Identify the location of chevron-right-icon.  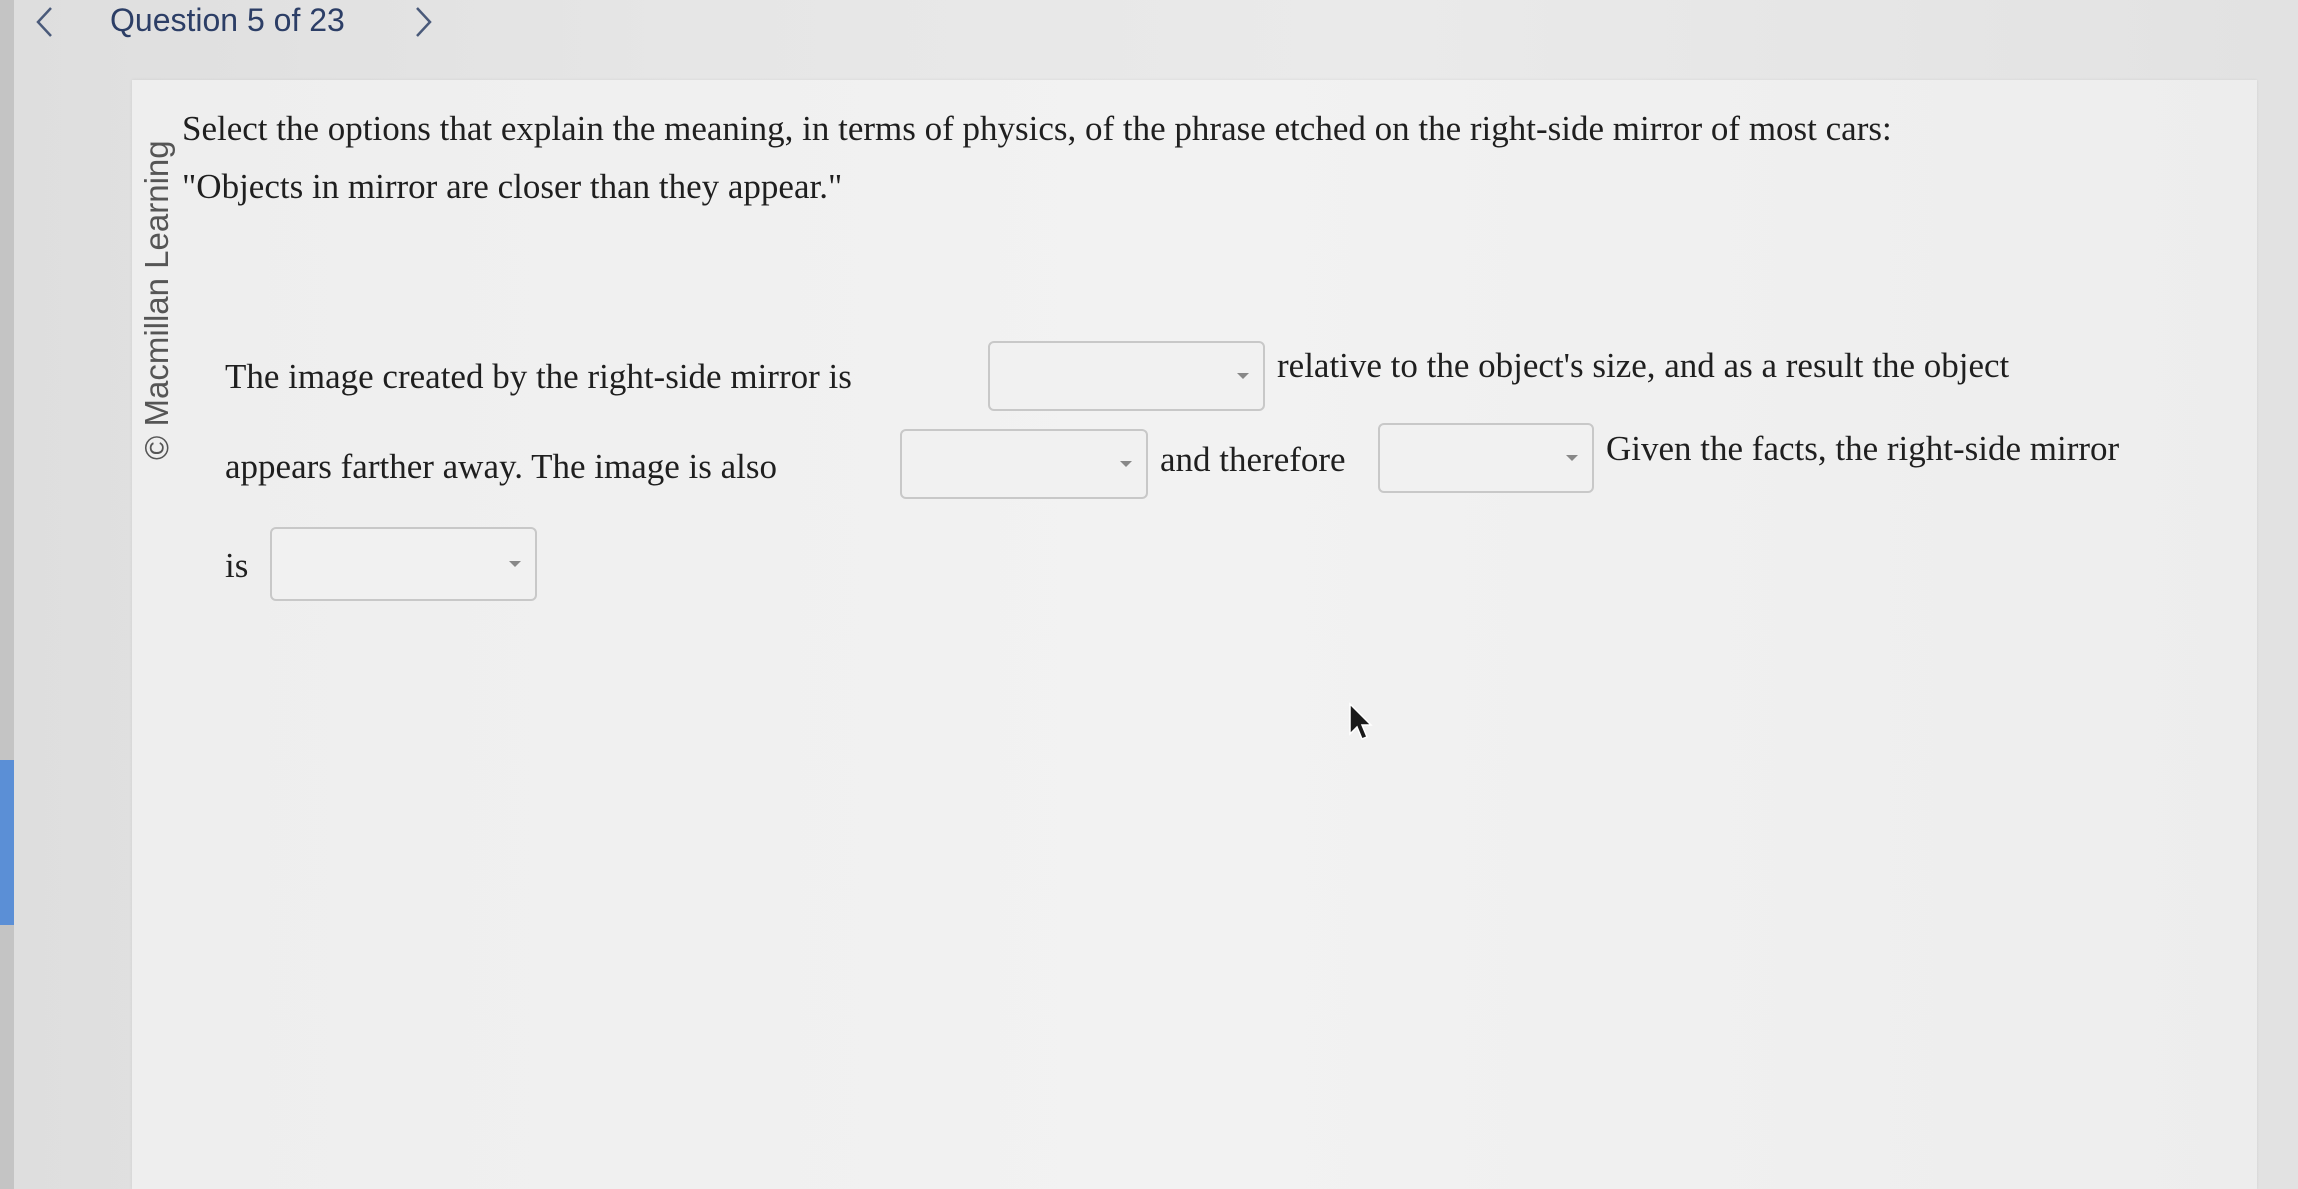
(424, 22).